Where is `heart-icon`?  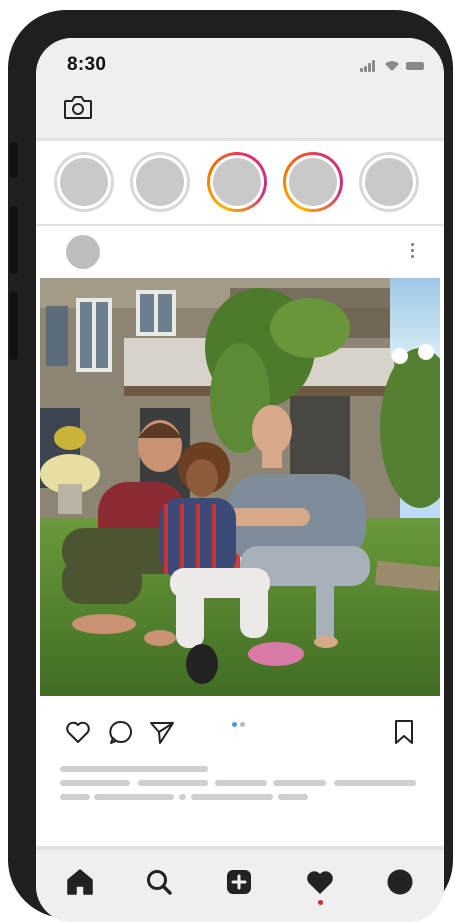 heart-icon is located at coordinates (78, 732).